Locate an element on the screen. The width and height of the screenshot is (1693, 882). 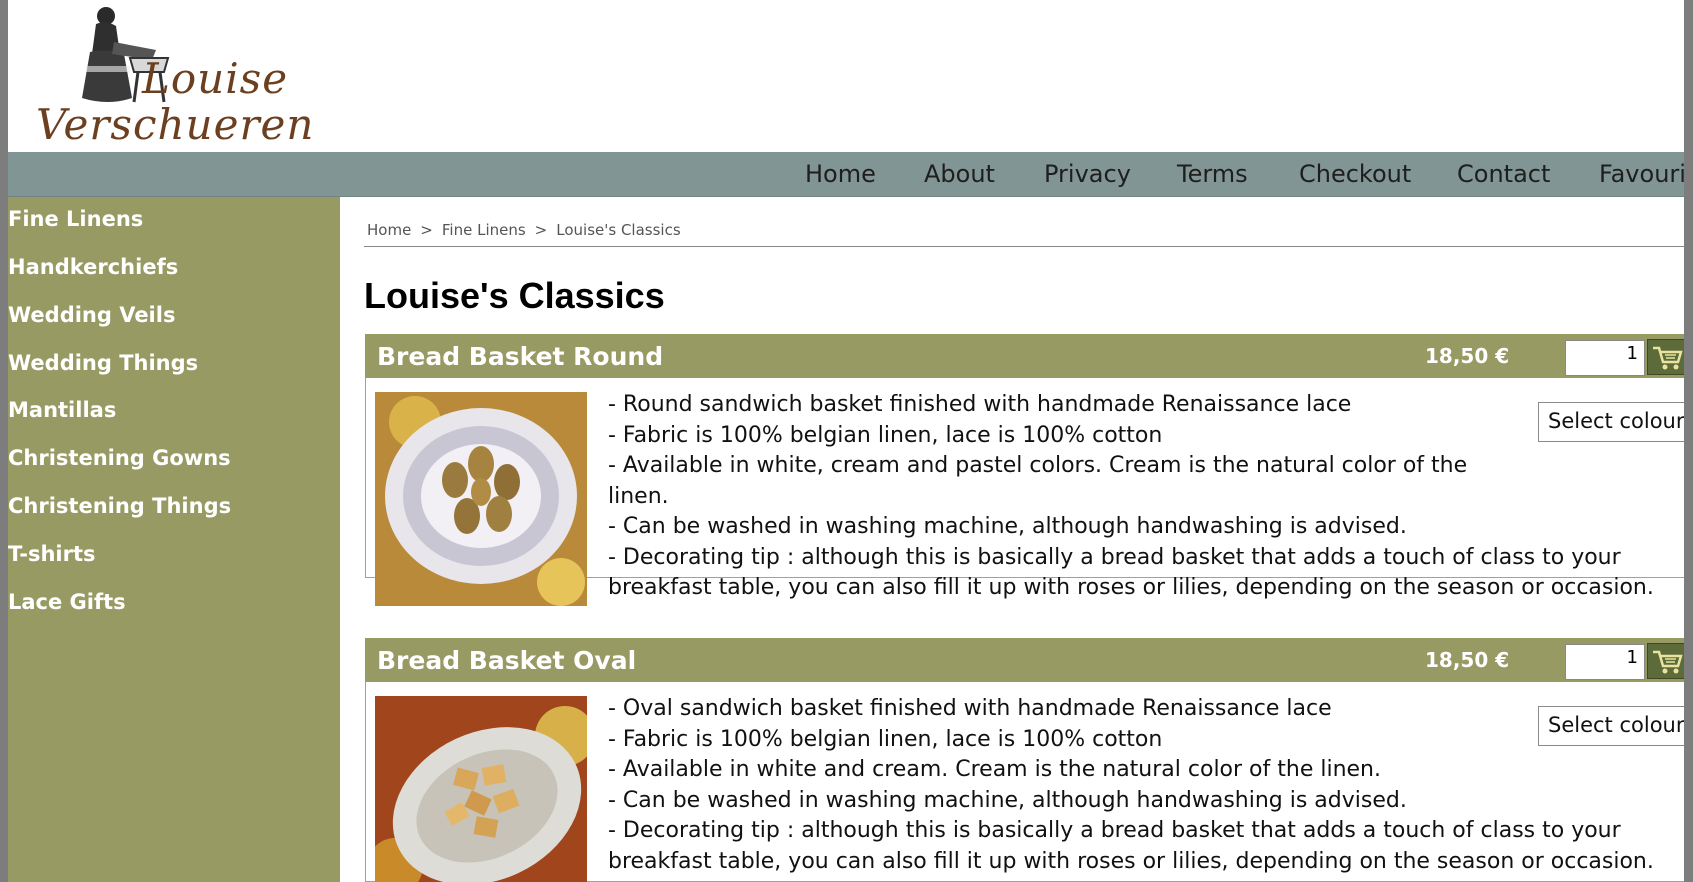
sidebar-item-christening-things: Christening Things is located at coordinates (119, 506).